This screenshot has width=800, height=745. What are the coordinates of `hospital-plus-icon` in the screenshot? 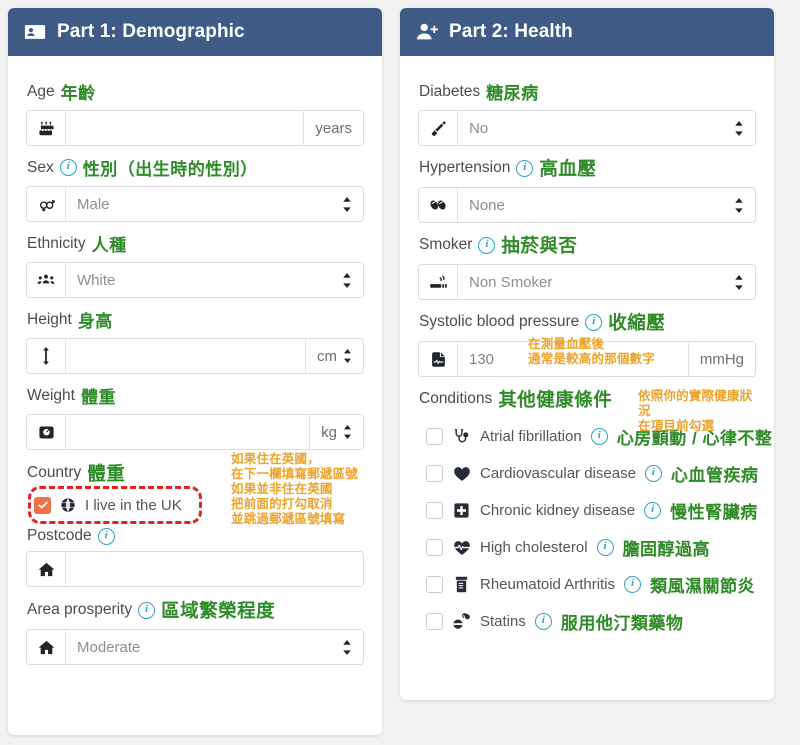 It's located at (461, 510).